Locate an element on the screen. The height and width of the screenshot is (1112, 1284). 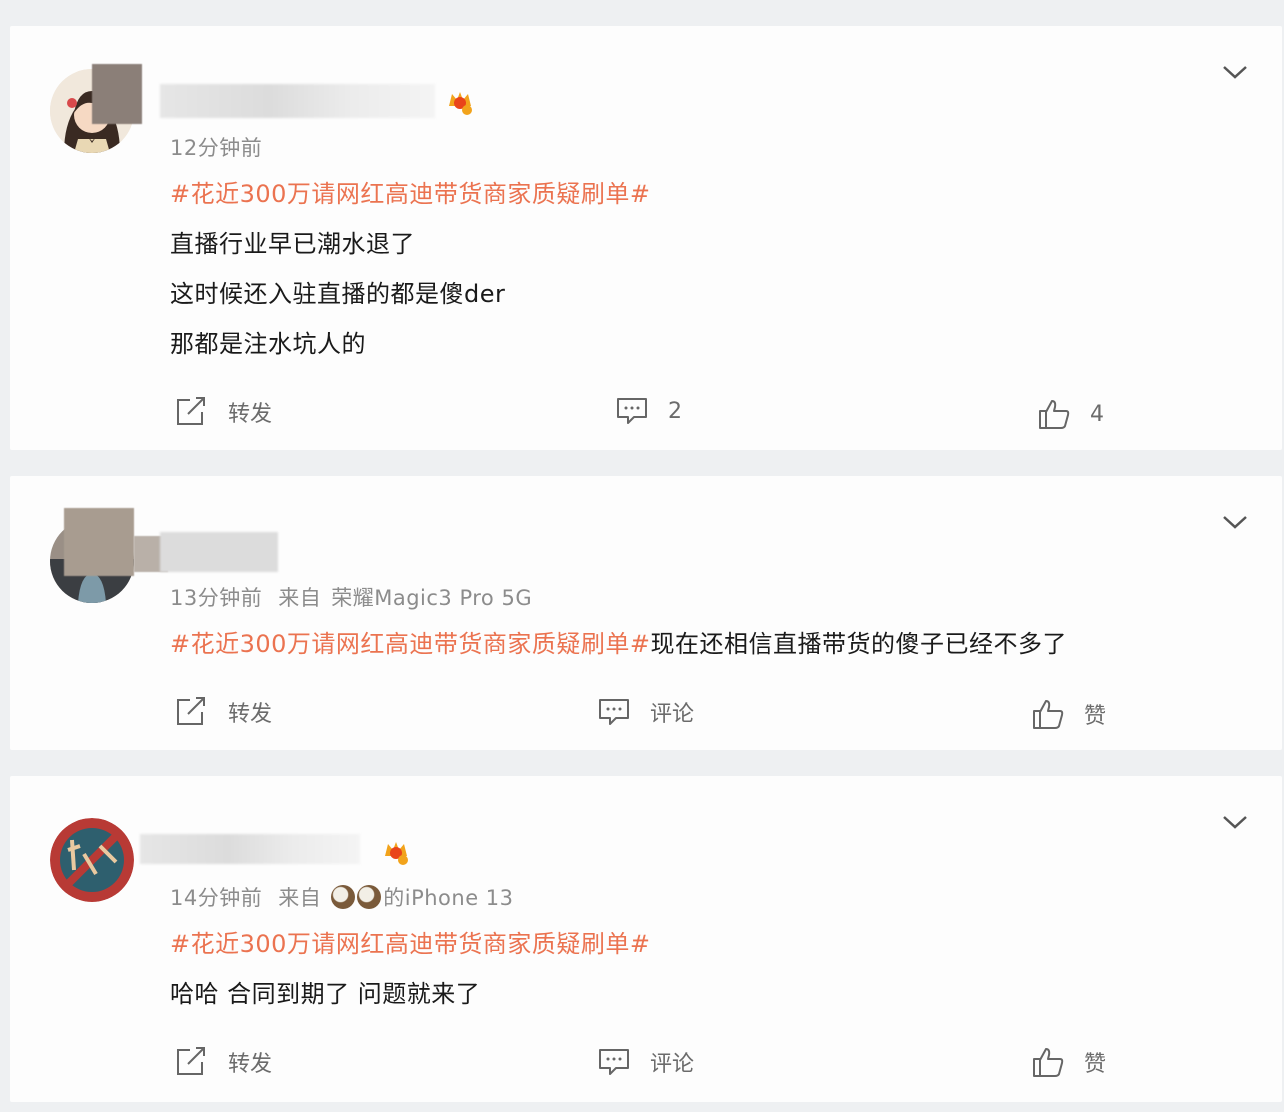
avatar is located at coordinates (92, 860).